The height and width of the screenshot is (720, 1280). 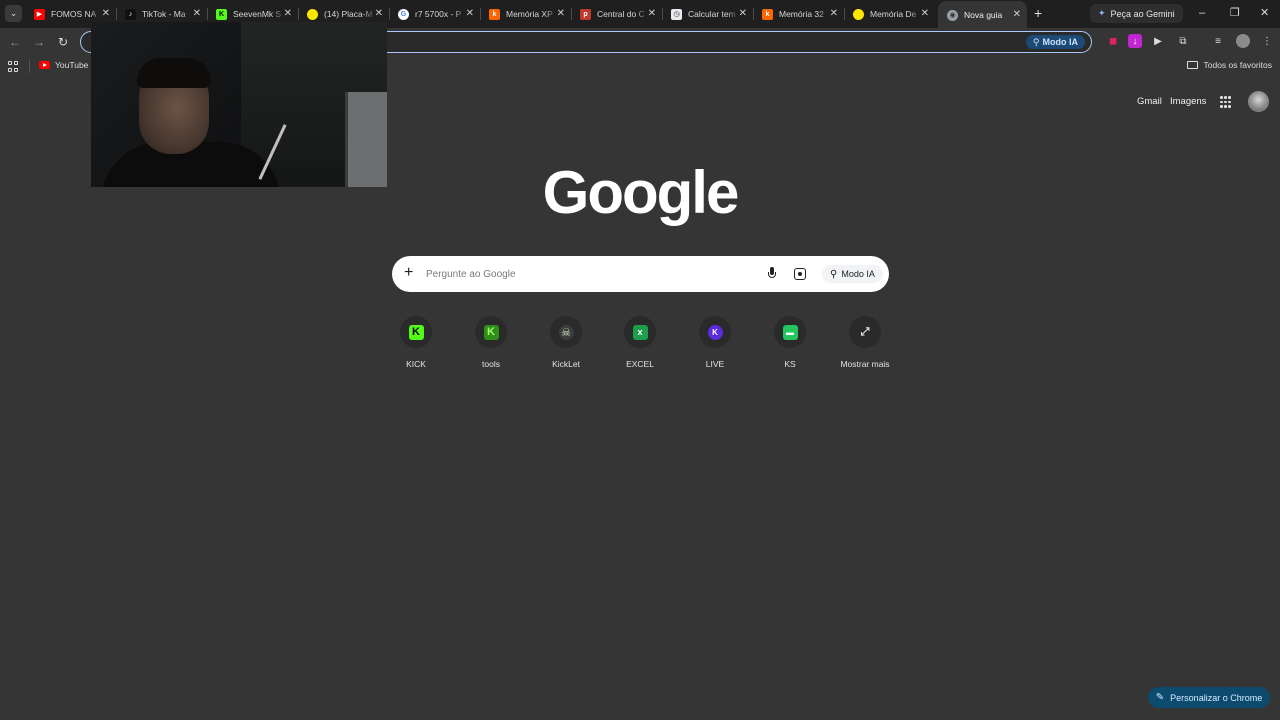 I want to click on sheet-icon: ▬, so click(x=790, y=332).